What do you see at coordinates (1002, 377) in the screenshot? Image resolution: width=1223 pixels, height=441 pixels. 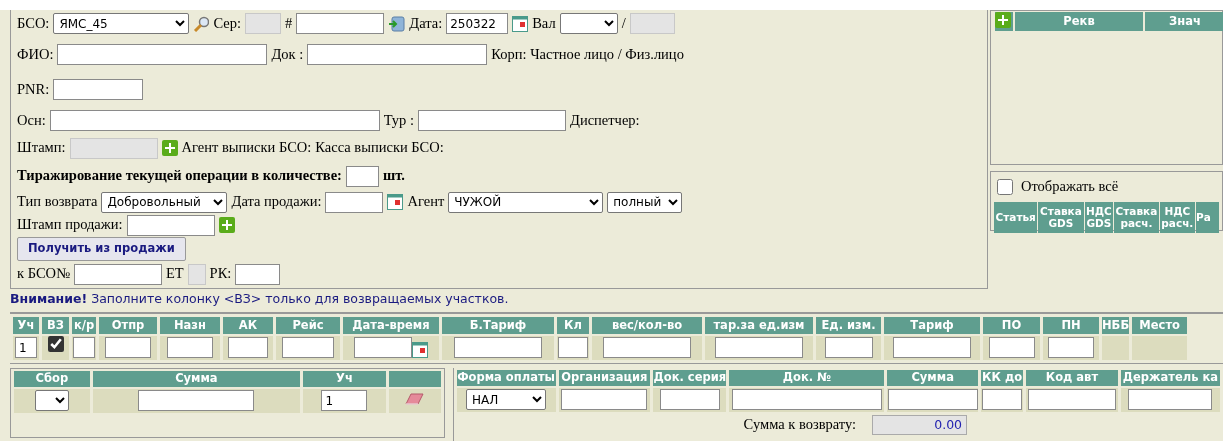 I see `column-header: КК до` at bounding box center [1002, 377].